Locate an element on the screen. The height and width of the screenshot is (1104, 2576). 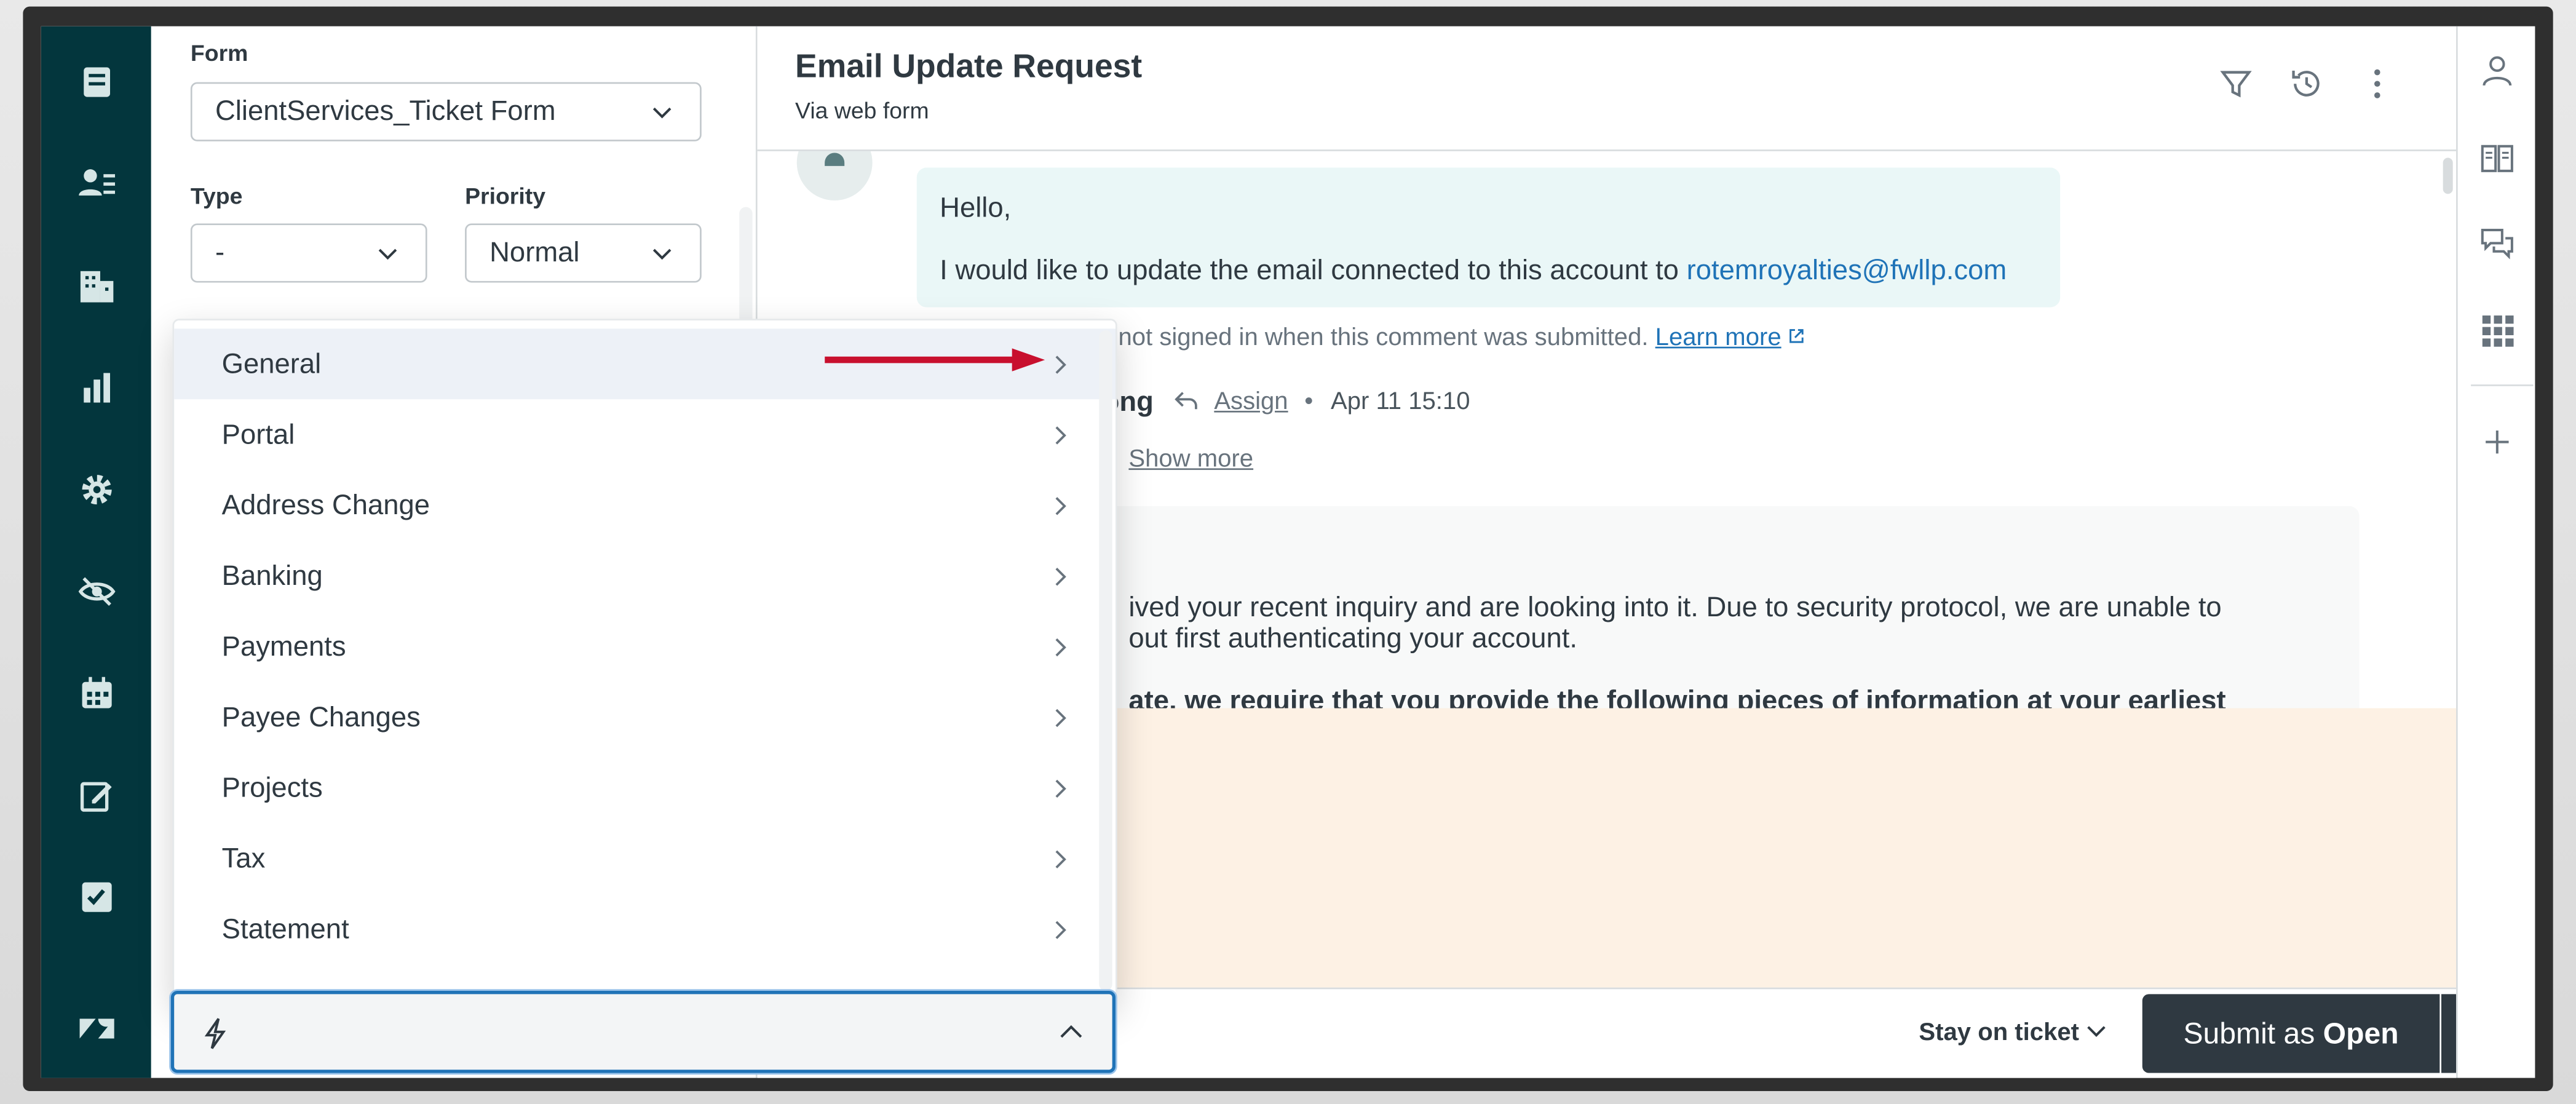
macro-menu-item-address-change: Address Change is located at coordinates (645, 505).